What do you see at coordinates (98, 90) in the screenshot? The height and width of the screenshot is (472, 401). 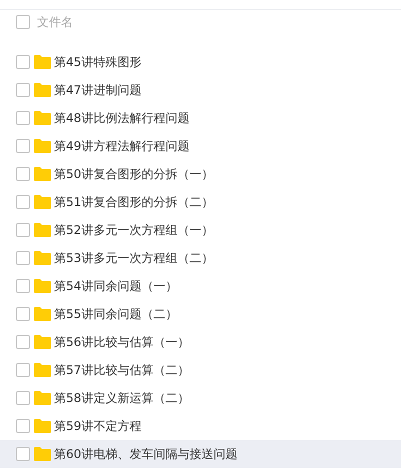 I see `file-name: 第47讲进制问题` at bounding box center [98, 90].